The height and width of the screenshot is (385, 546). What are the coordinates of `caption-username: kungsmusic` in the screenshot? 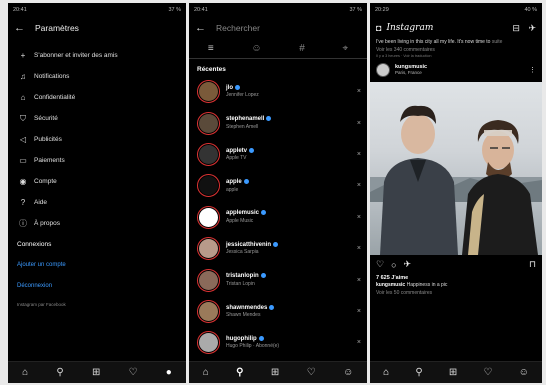 It's located at (390, 285).